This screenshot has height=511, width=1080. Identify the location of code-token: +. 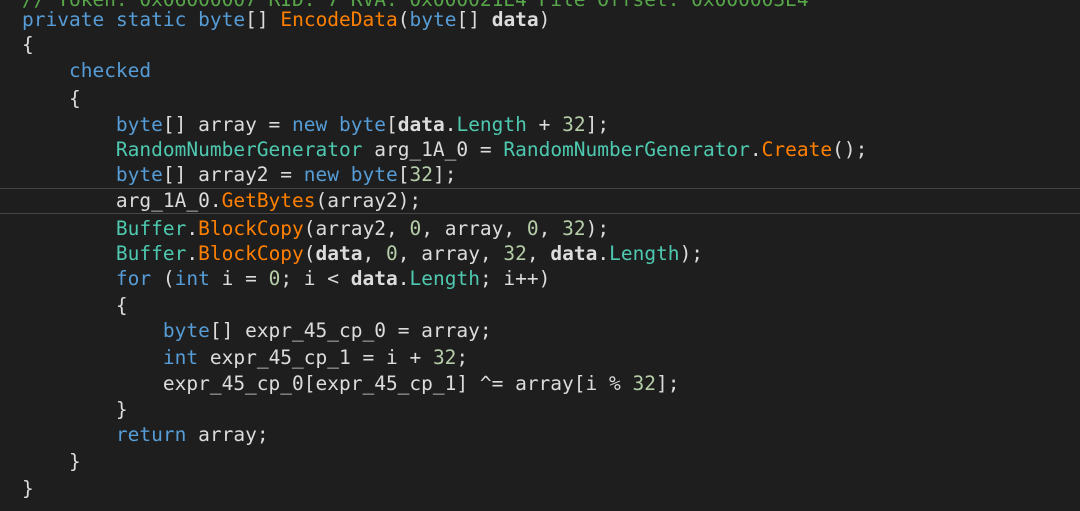
(544, 124).